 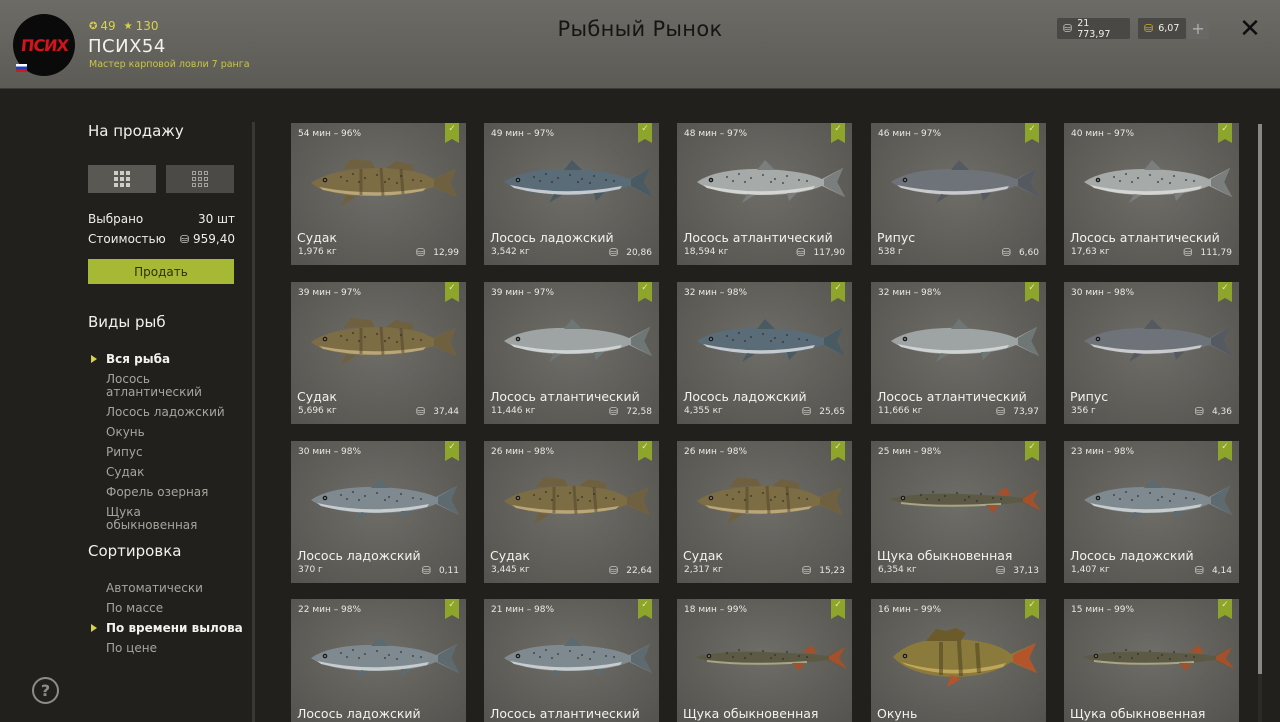 What do you see at coordinates (122, 179) in the screenshot?
I see `small-grid-view-button` at bounding box center [122, 179].